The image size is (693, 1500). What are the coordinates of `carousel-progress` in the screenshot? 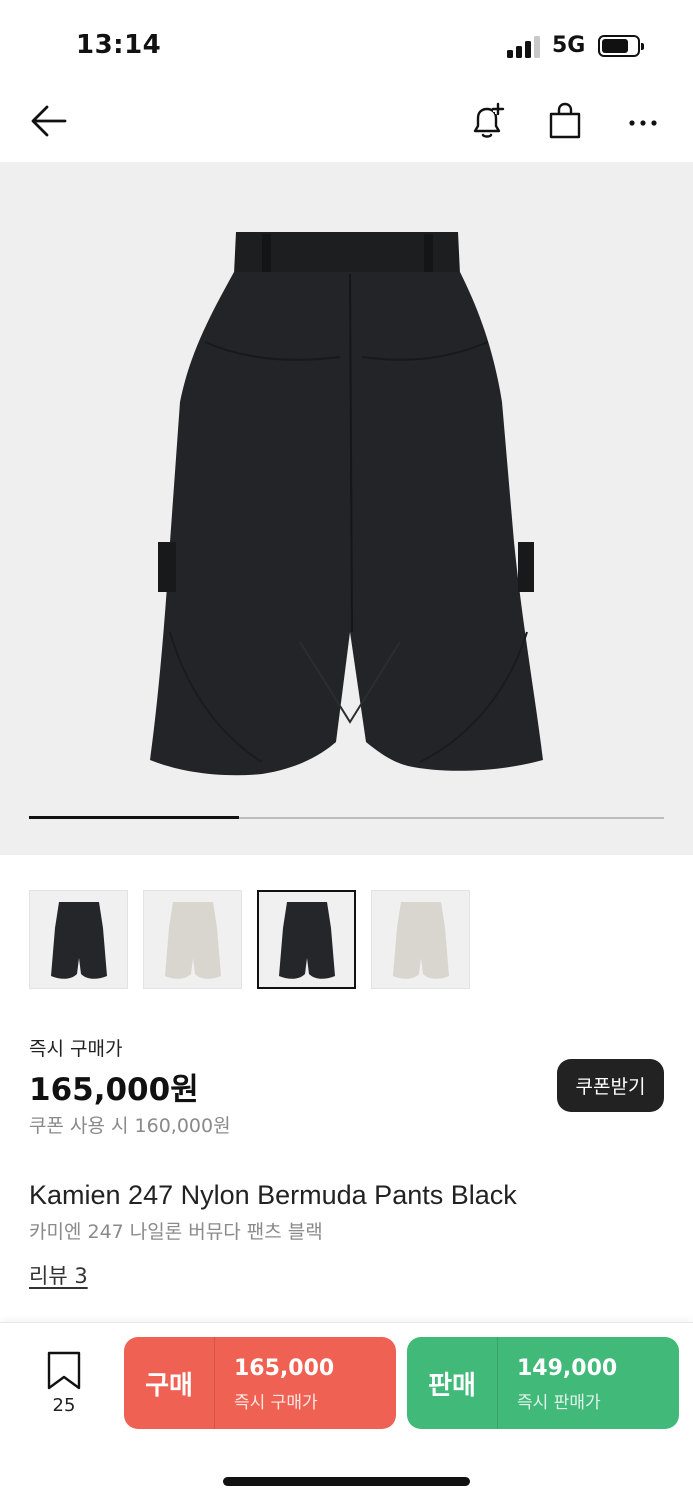 It's located at (346, 817).